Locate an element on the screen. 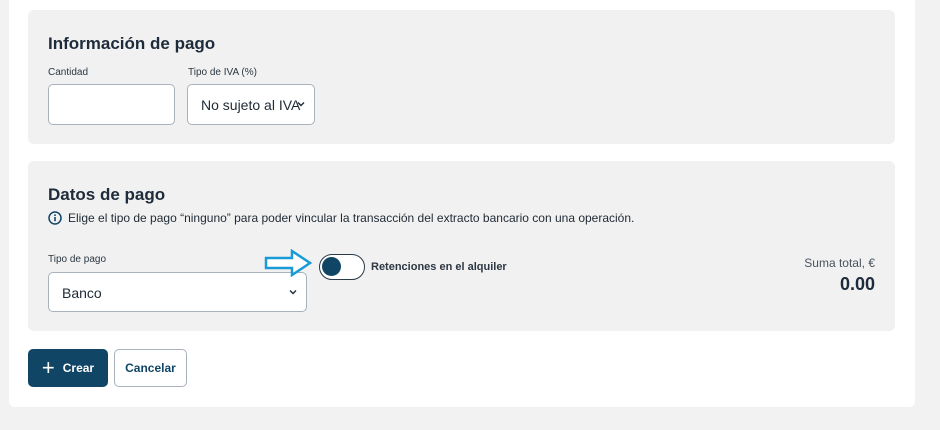 Image resolution: width=940 pixels, height=430 pixels. create-button: + Crear is located at coordinates (68, 368).